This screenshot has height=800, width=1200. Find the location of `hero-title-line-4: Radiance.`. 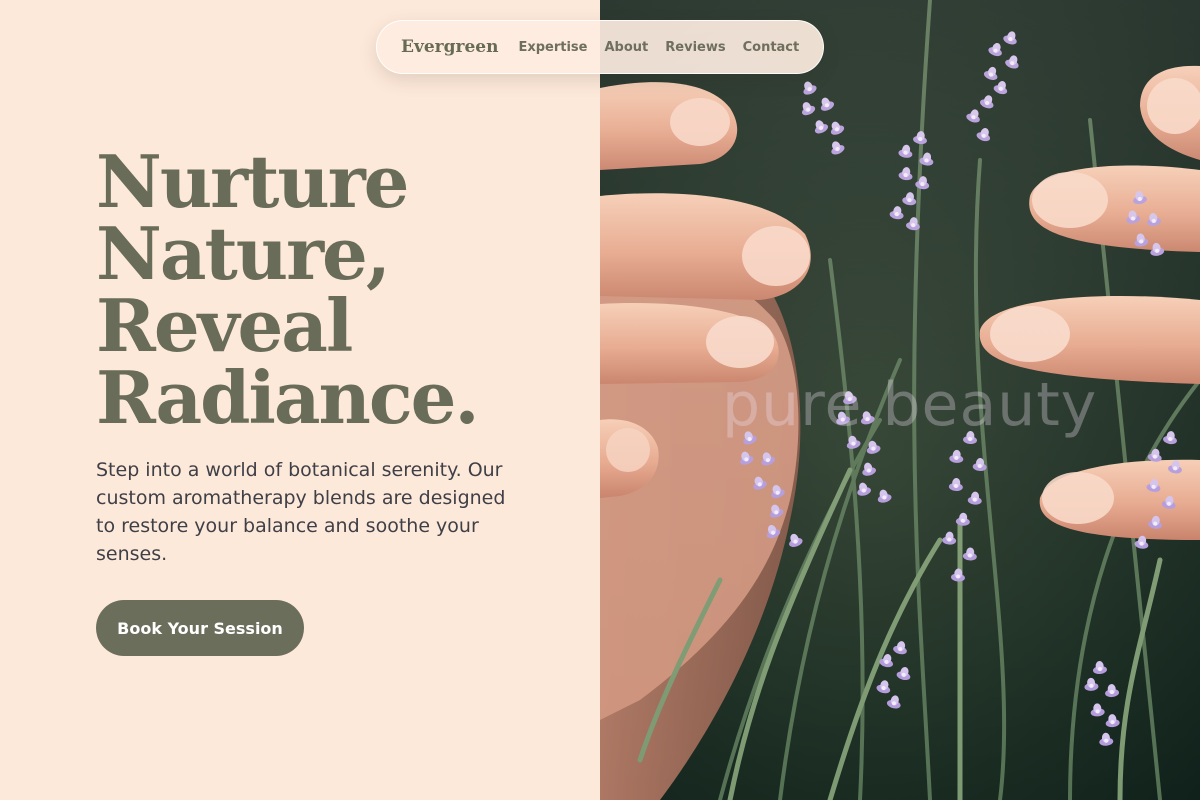

hero-title-line-4: Radiance. is located at coordinates (288, 397).